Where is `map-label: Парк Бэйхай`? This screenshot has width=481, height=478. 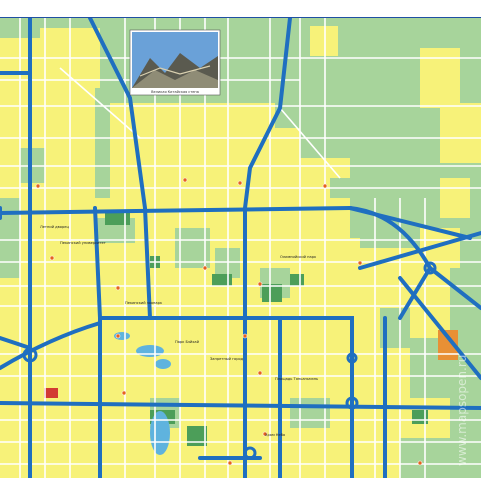
map-label: Парк Бэйхай is located at coordinates (187, 342).